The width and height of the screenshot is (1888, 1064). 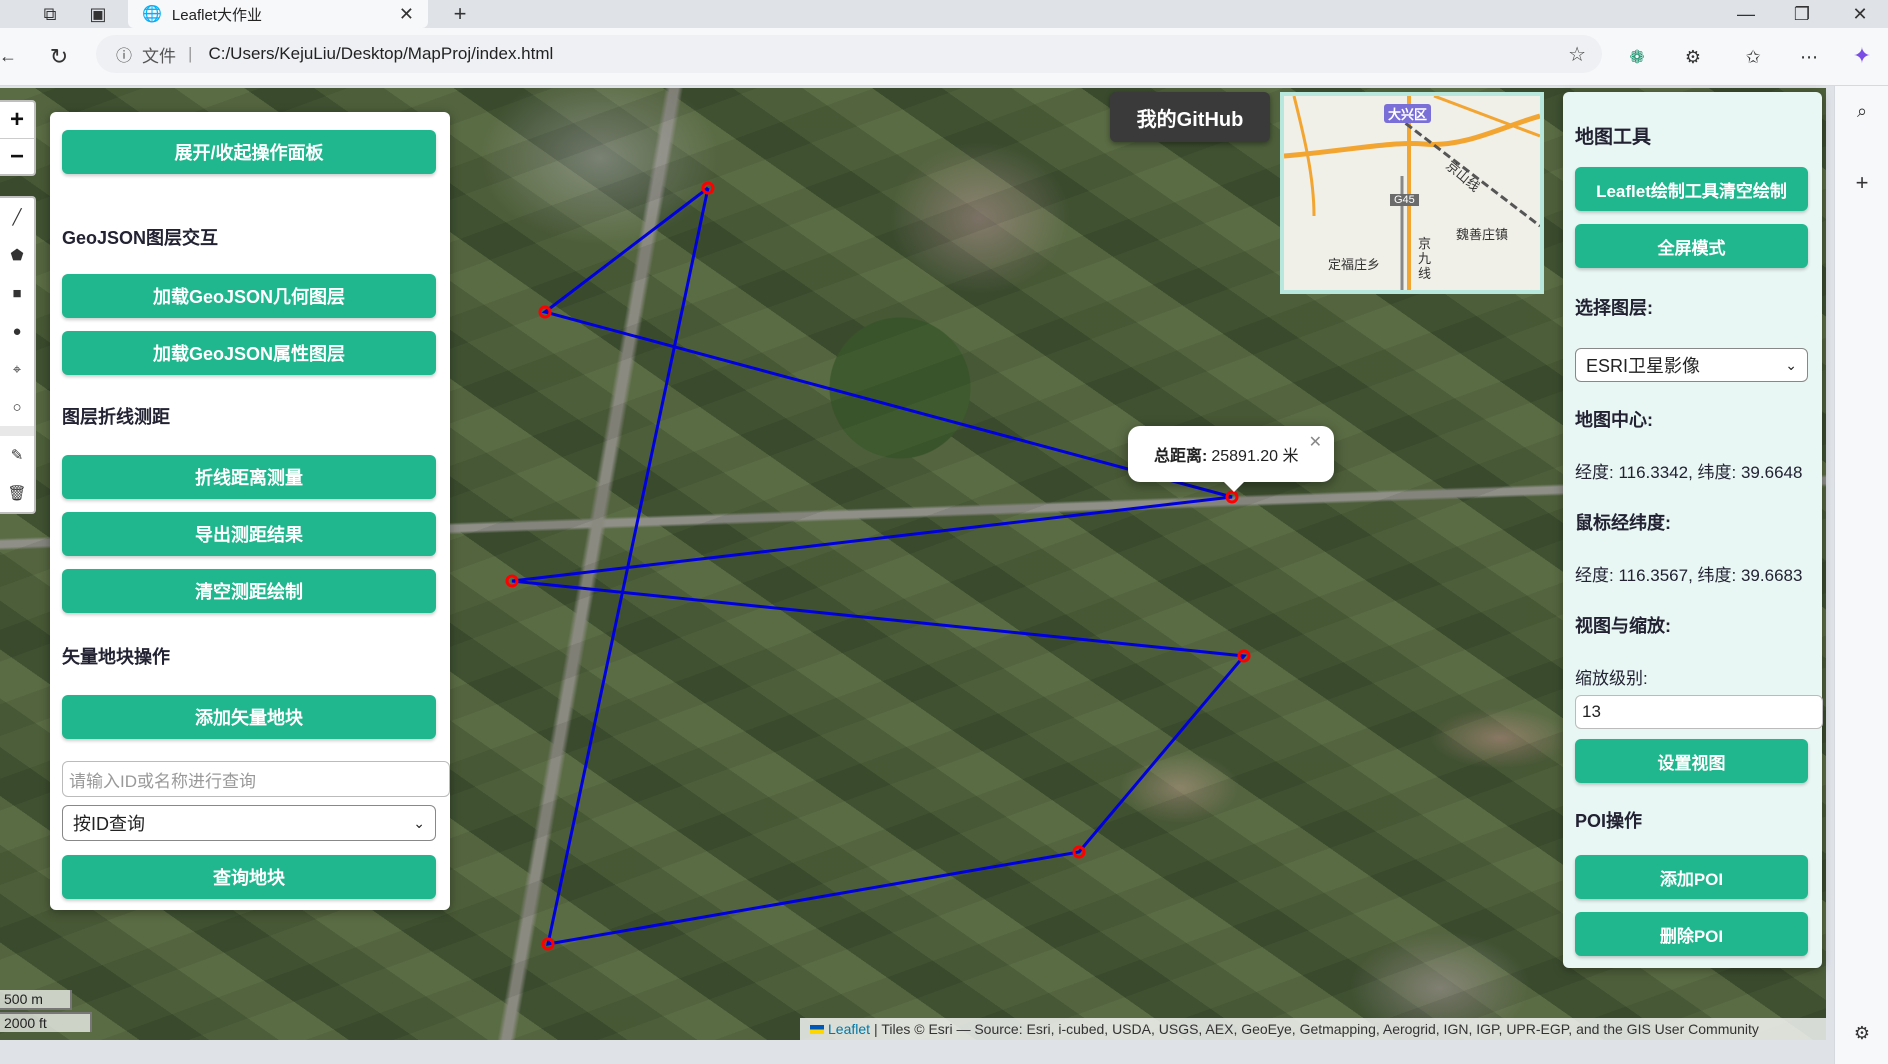 I want to click on minimap: 大兴区 G45 京山线 魏善庄镇 定福庄乡 京九线, so click(x=1412, y=193).